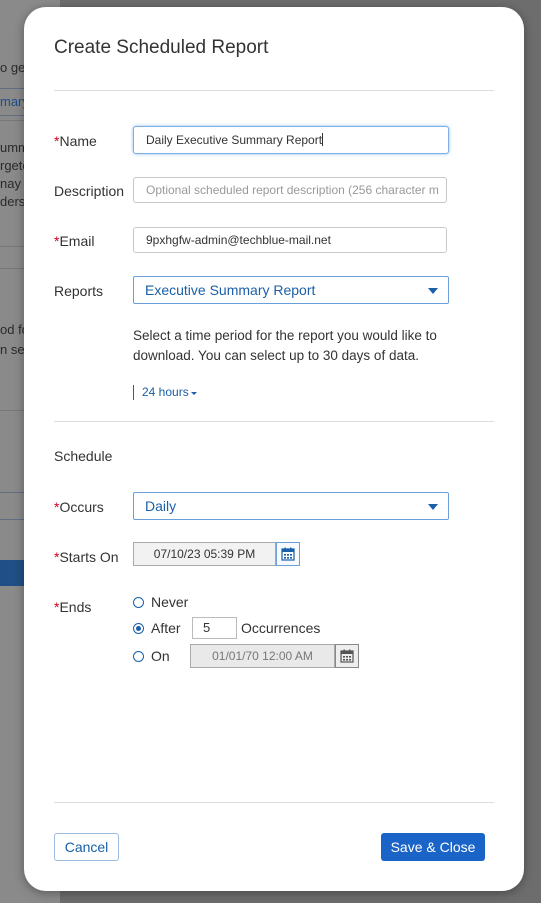 The width and height of the screenshot is (541, 903). Describe the element at coordinates (214, 628) in the screenshot. I see `occurrences-count-input: 5` at that location.